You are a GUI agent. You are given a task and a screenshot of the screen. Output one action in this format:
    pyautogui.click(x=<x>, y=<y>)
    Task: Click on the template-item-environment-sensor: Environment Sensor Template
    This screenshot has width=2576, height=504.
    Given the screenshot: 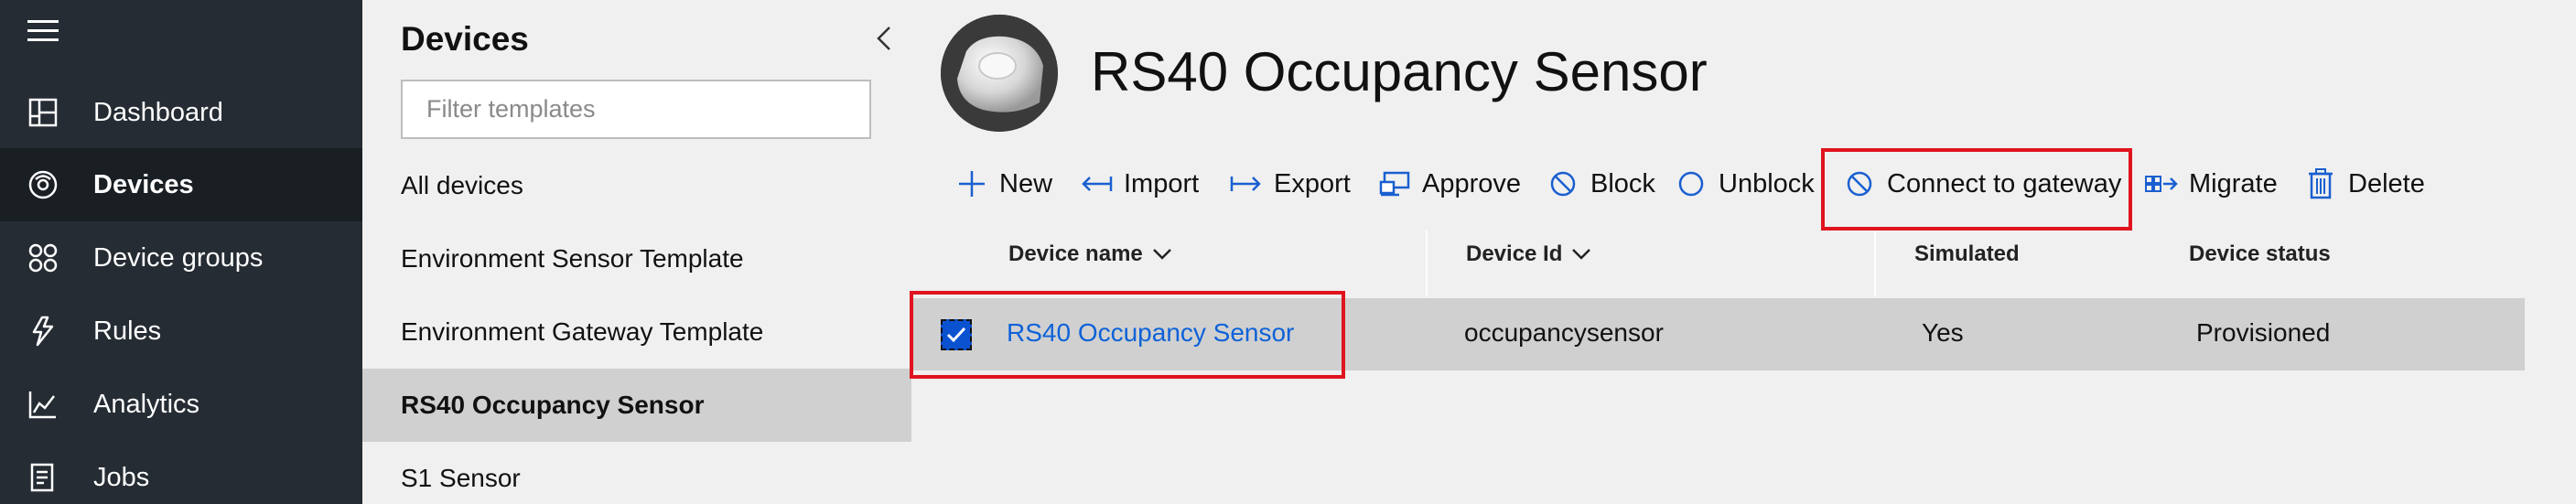 What is the action you would take?
    pyautogui.click(x=636, y=258)
    